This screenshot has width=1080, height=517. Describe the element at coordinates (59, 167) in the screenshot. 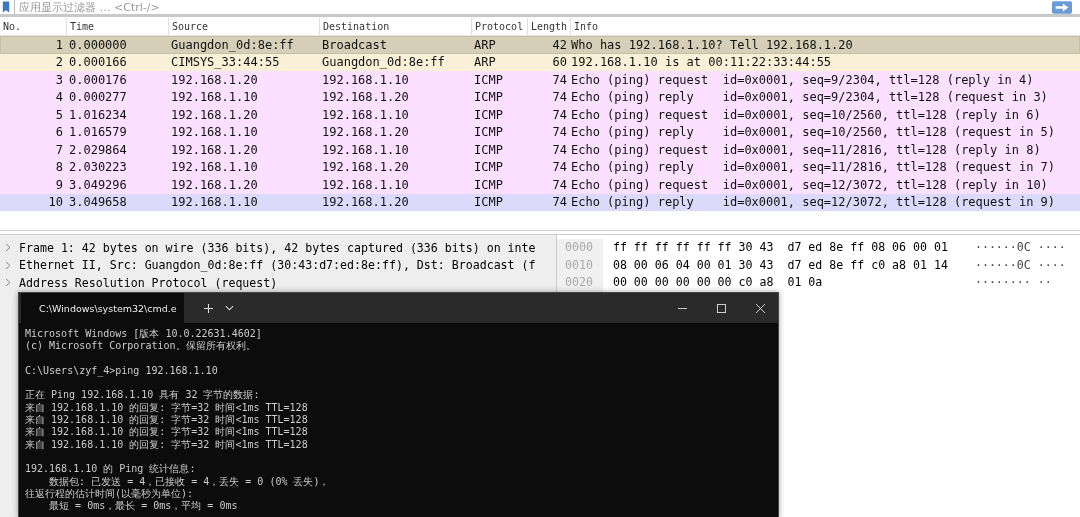

I see `table-cell-text: 8` at that location.